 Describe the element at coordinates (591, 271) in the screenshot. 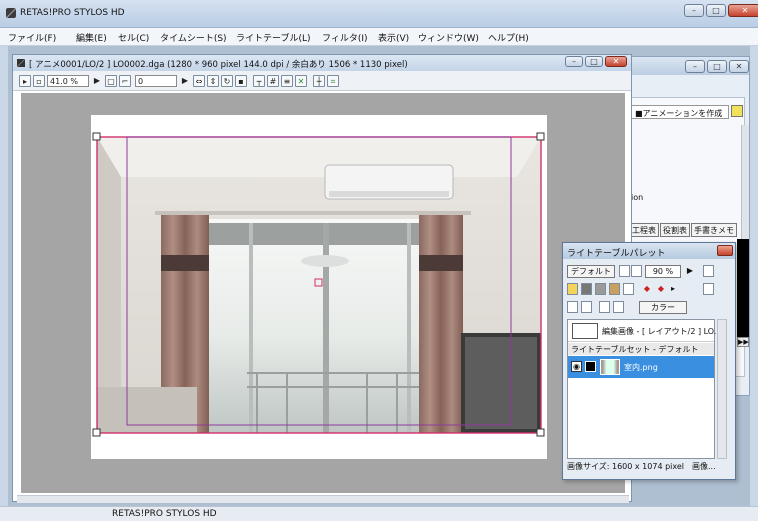

I see `preset-dropdown: デフォルト` at that location.